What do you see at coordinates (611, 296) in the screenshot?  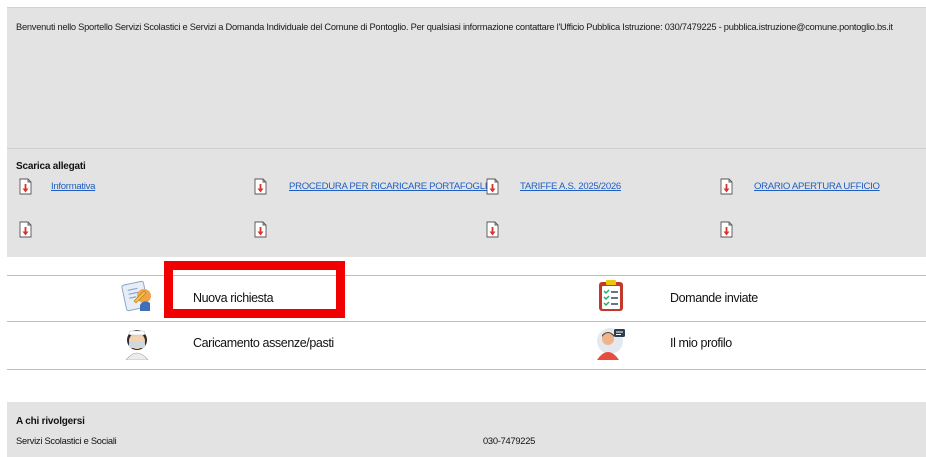 I see `sent-requests-icon` at bounding box center [611, 296].